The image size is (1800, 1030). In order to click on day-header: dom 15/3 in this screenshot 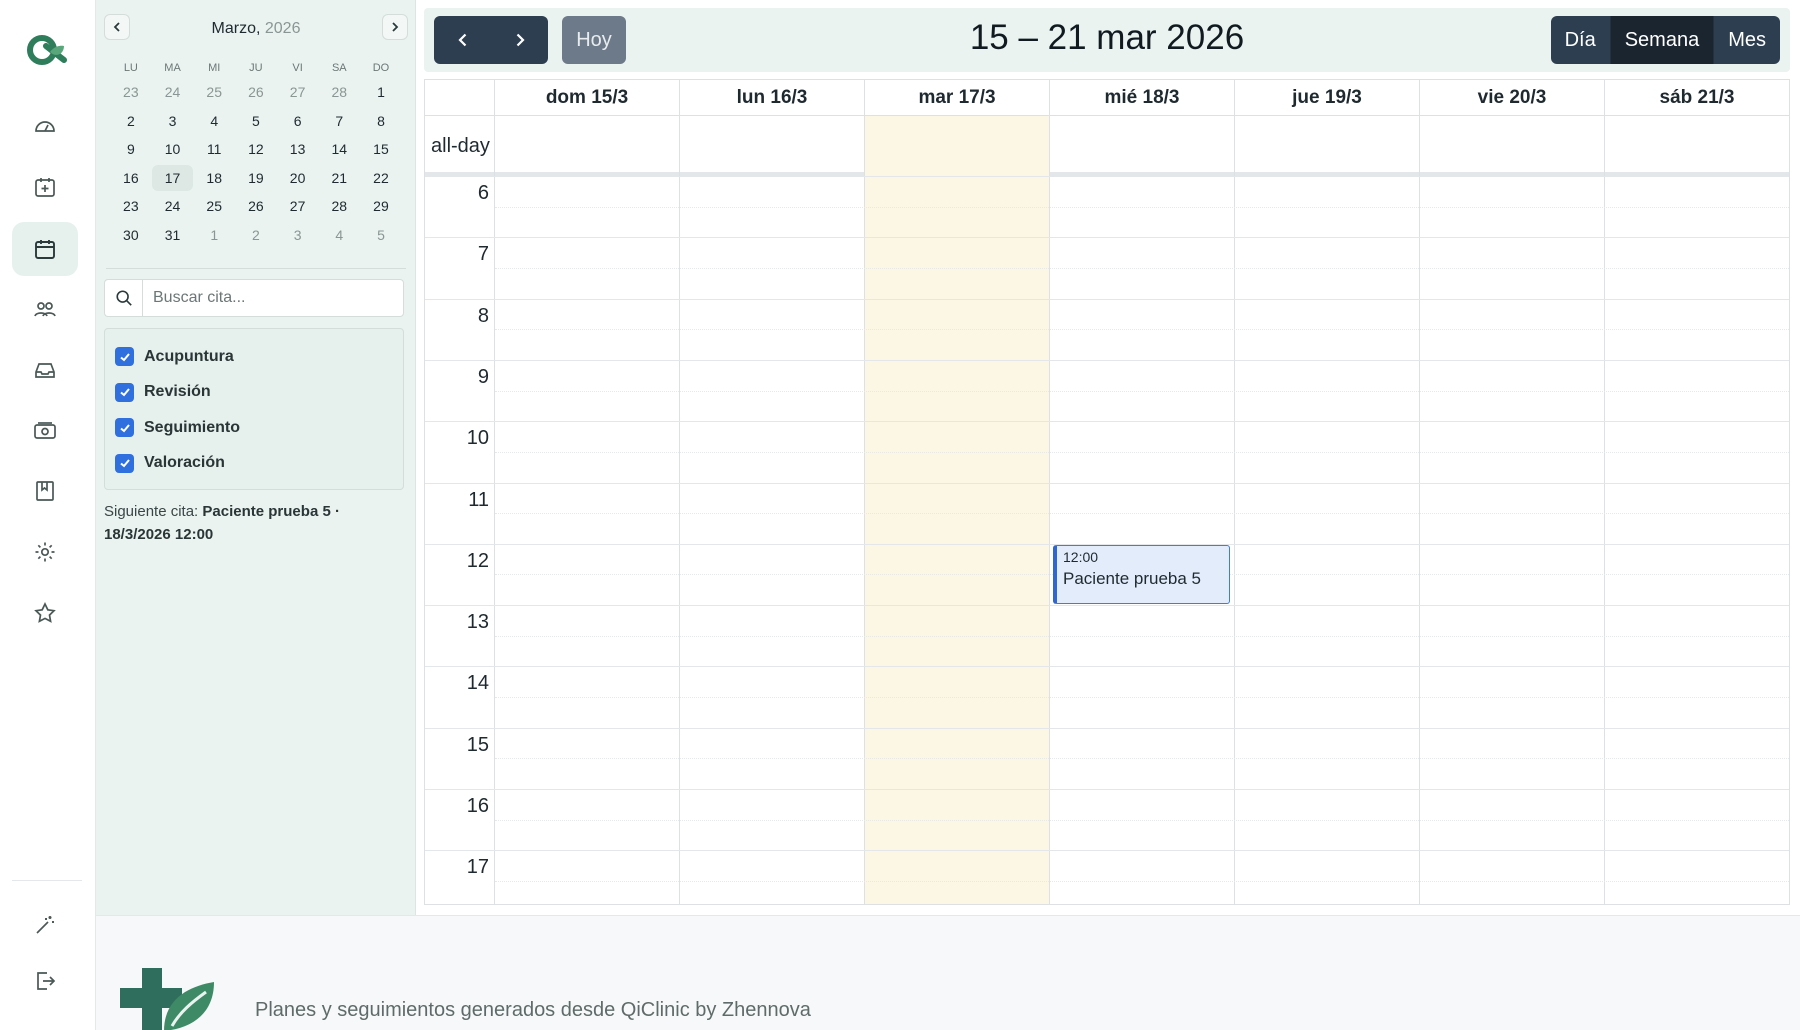, I will do `click(587, 98)`.